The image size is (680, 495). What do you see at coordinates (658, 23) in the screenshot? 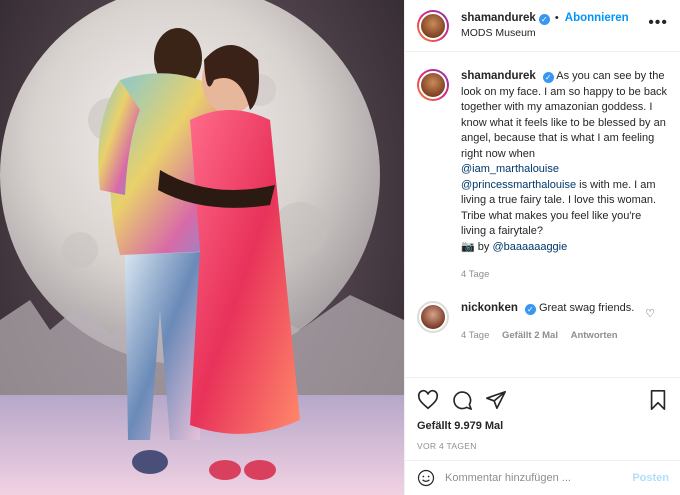
I see `more-options-icon: •••` at bounding box center [658, 23].